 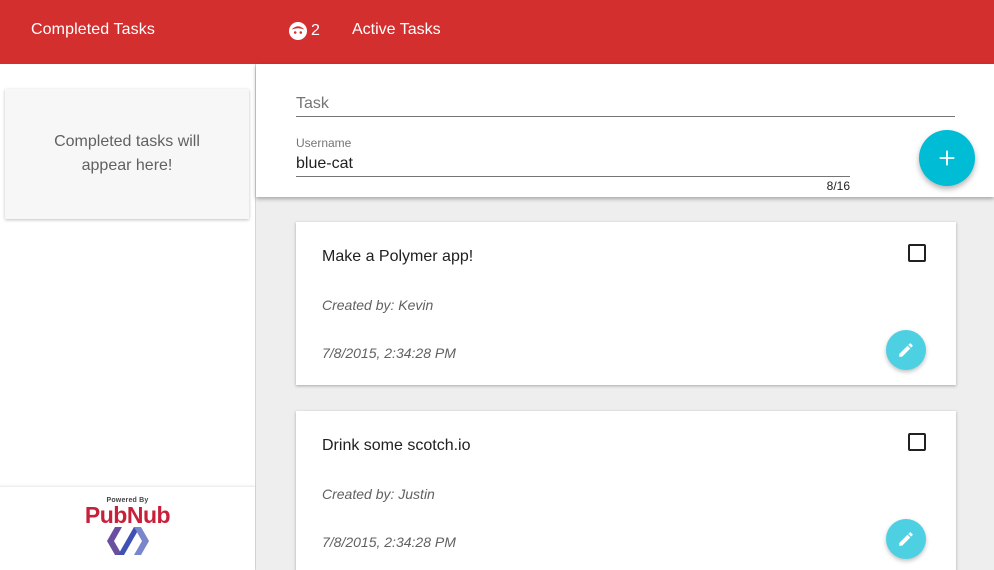 I want to click on add-task-button, so click(x=947, y=158).